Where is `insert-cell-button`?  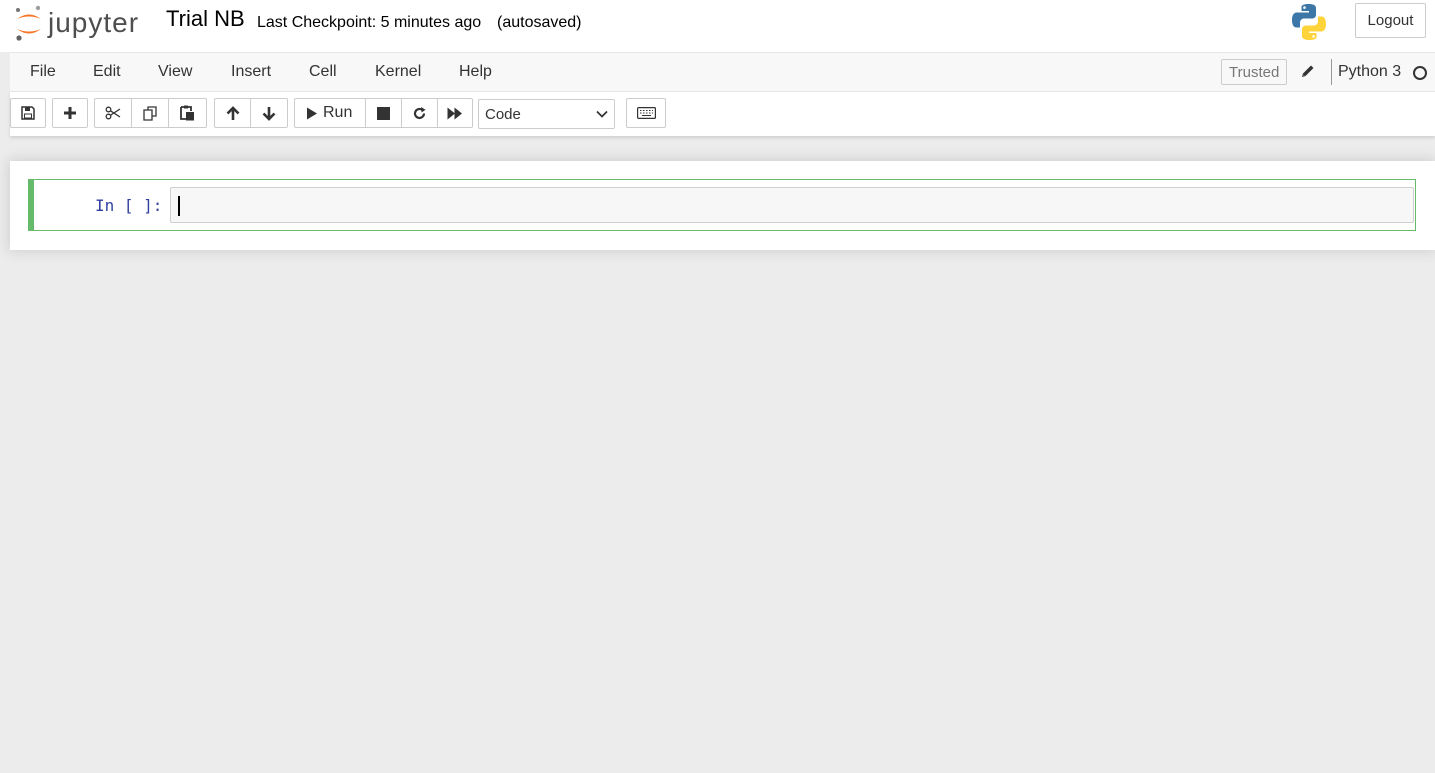 insert-cell-button is located at coordinates (70, 113).